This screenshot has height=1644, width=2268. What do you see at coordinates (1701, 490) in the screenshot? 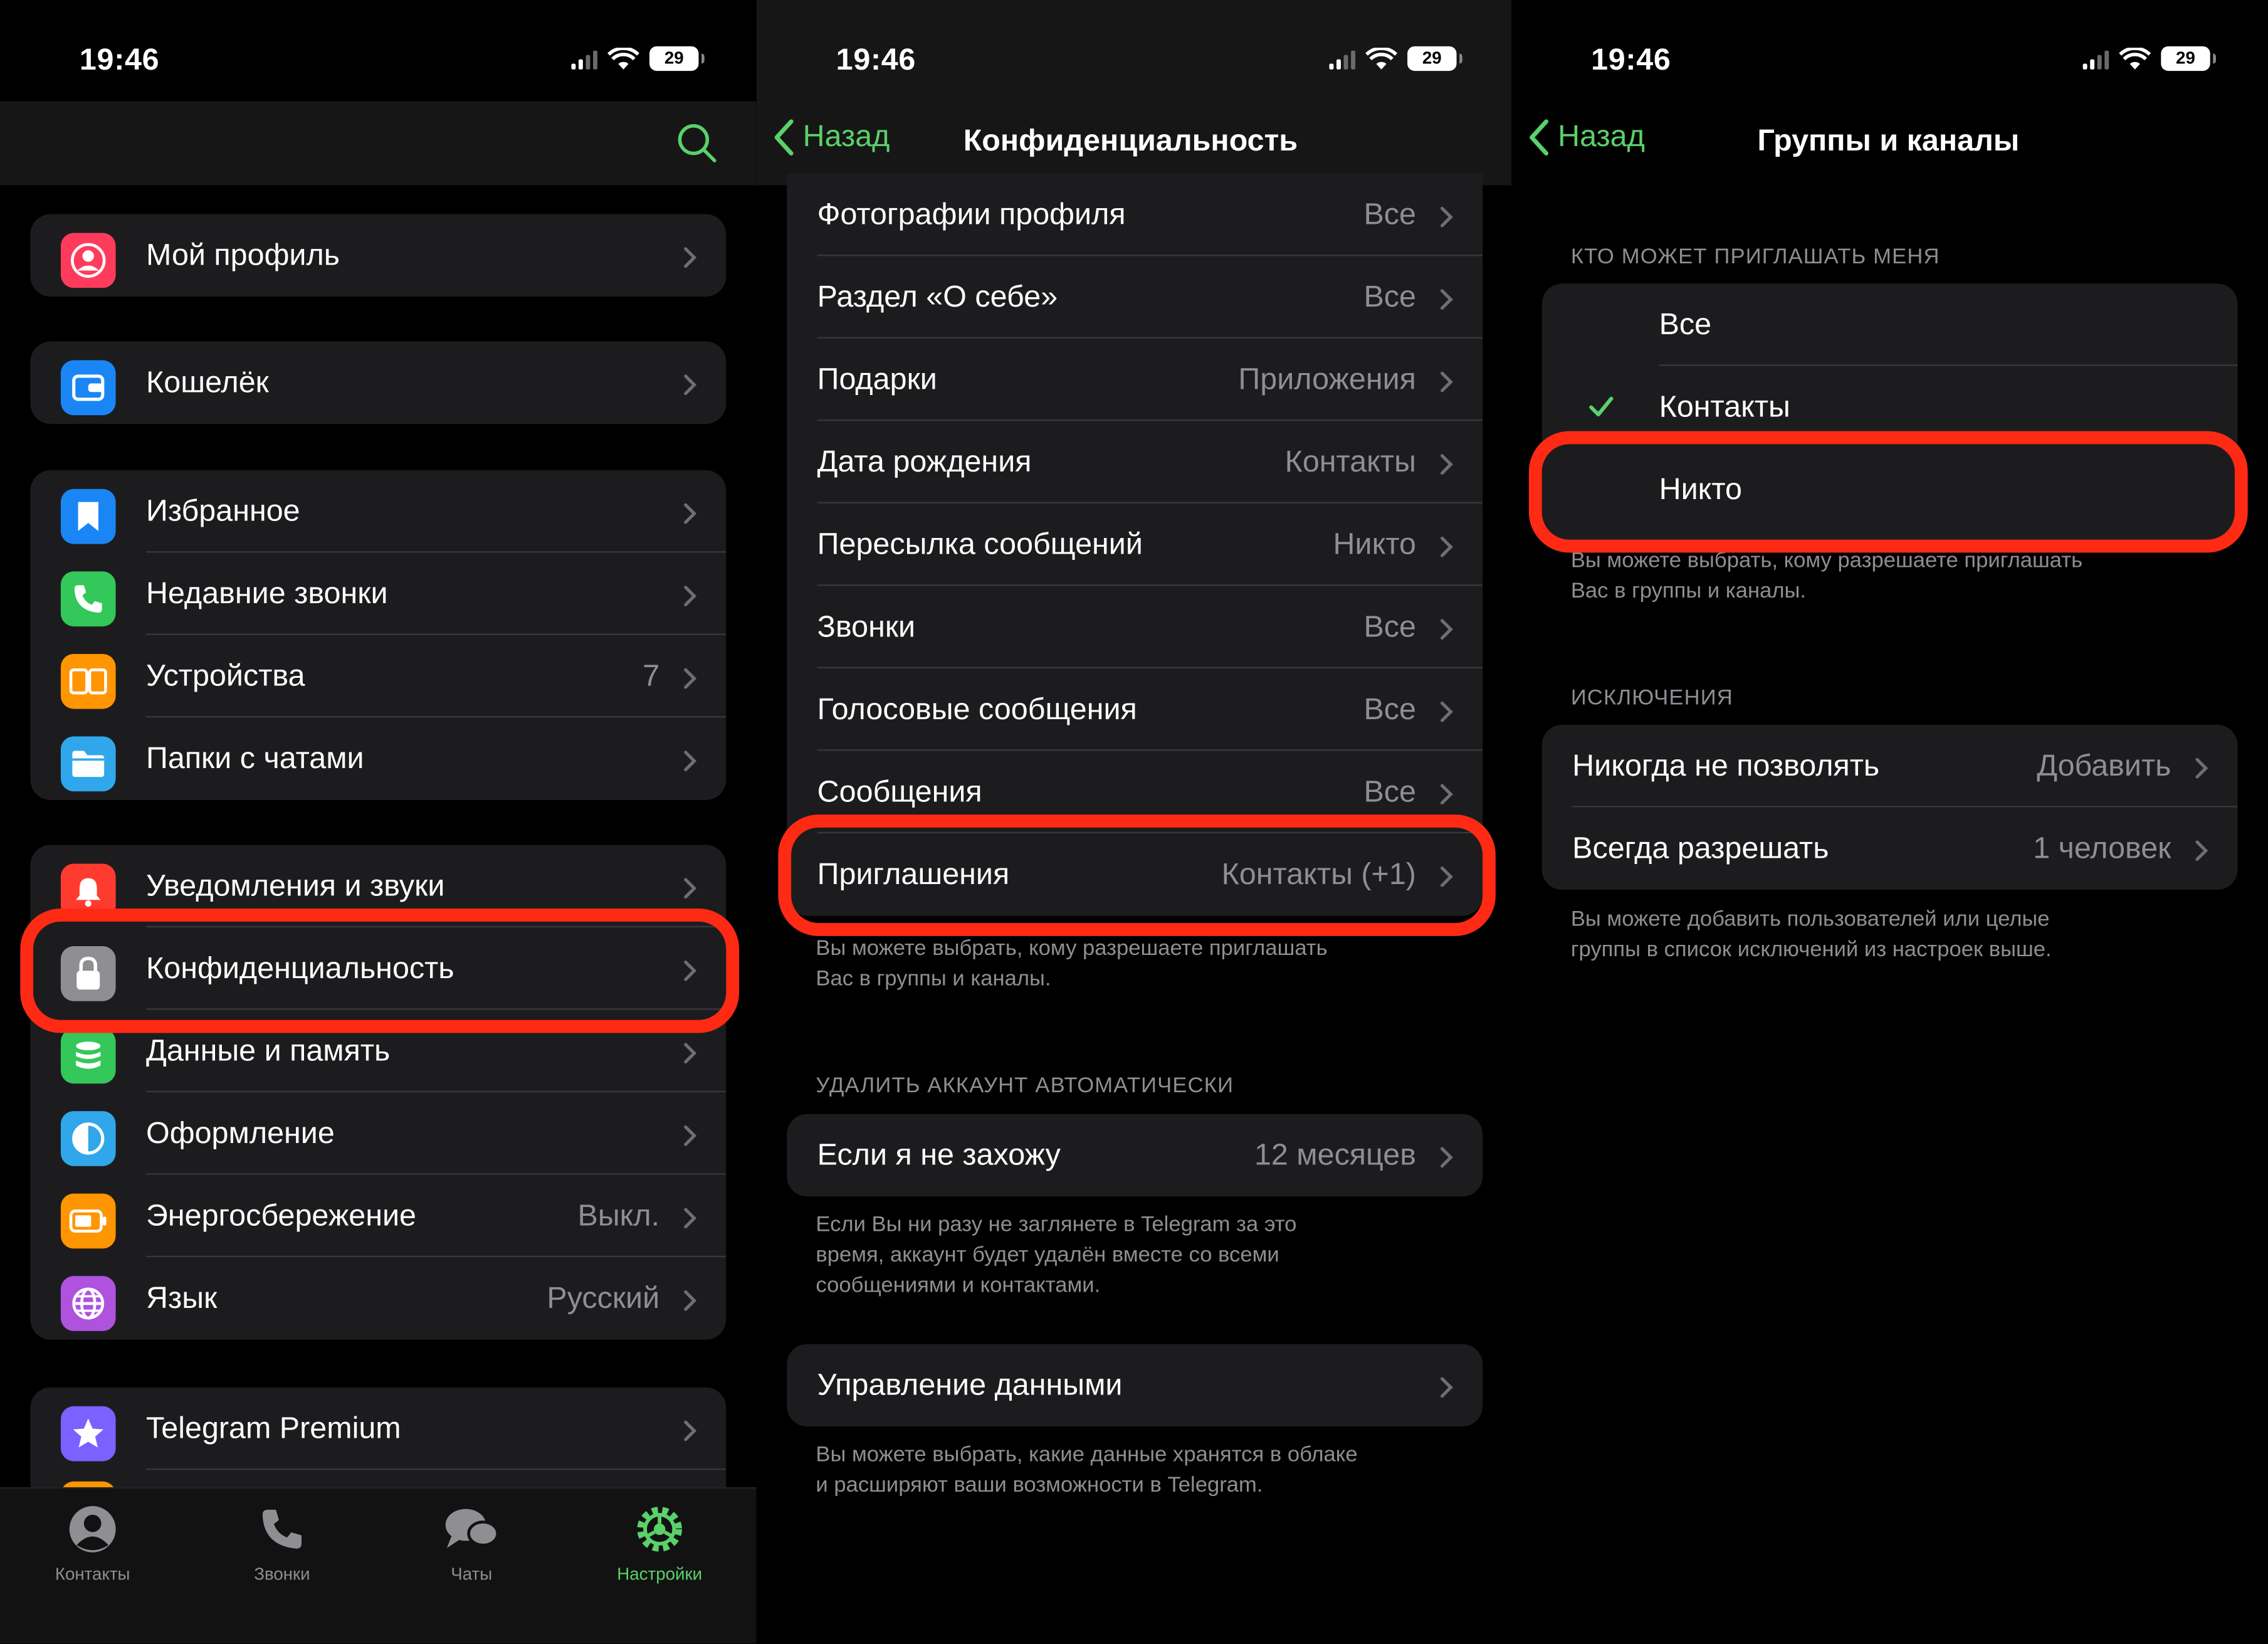
I see `option-nobody-label-overlay: Никто` at bounding box center [1701, 490].